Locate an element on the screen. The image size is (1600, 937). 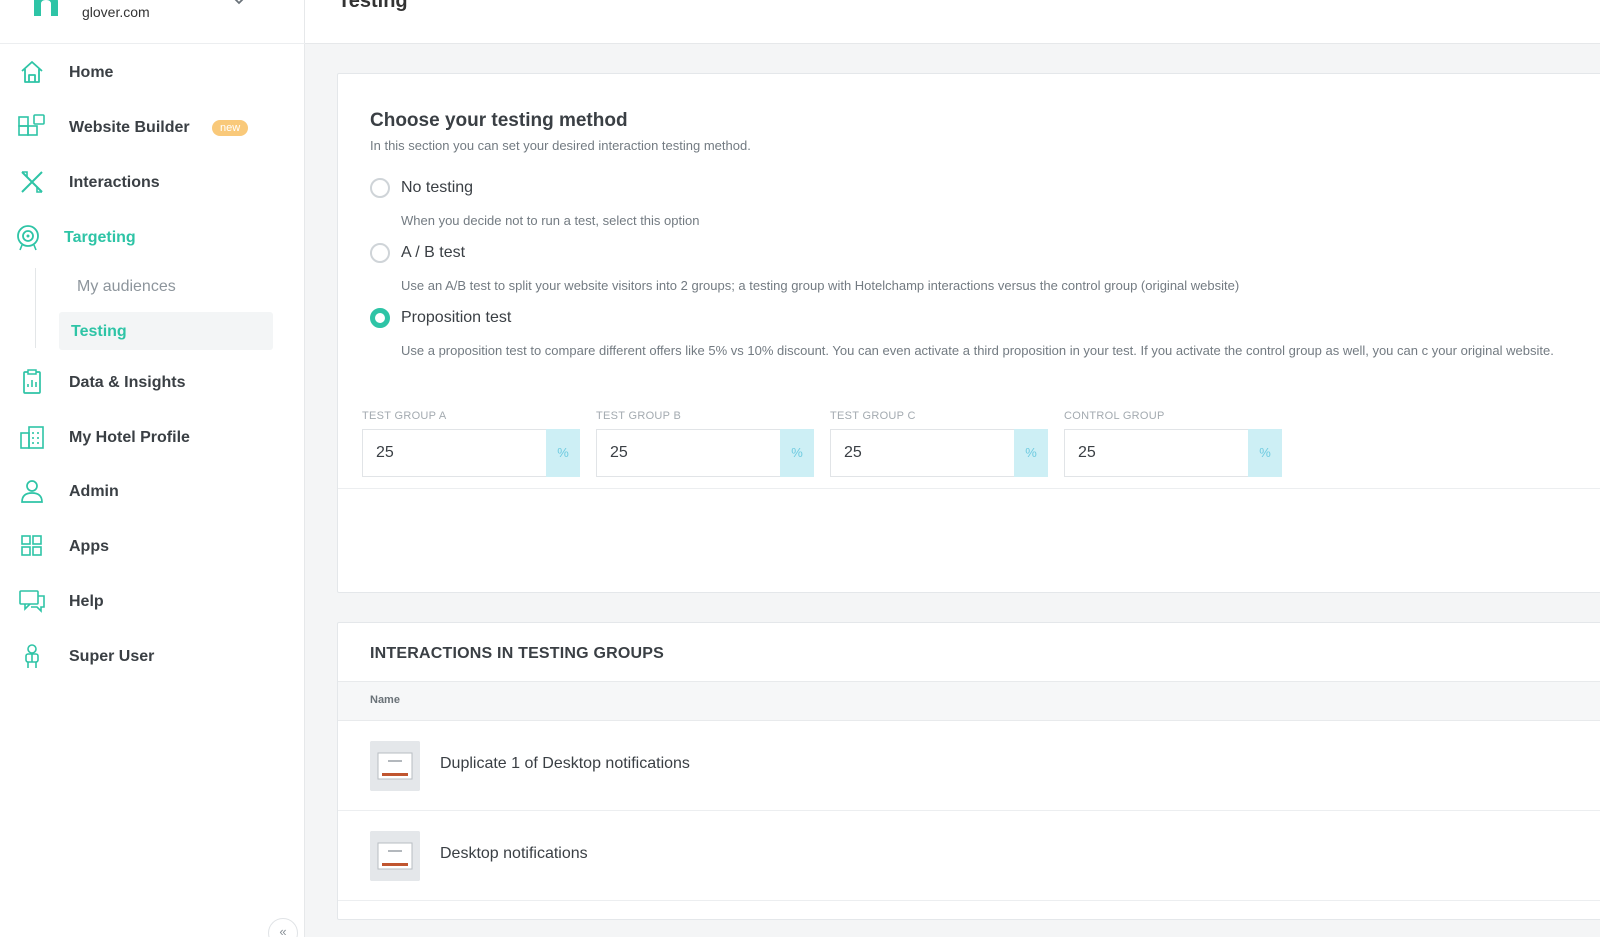
table-row: Duplicate 1 of Desktop notifications is located at coordinates (969, 766).